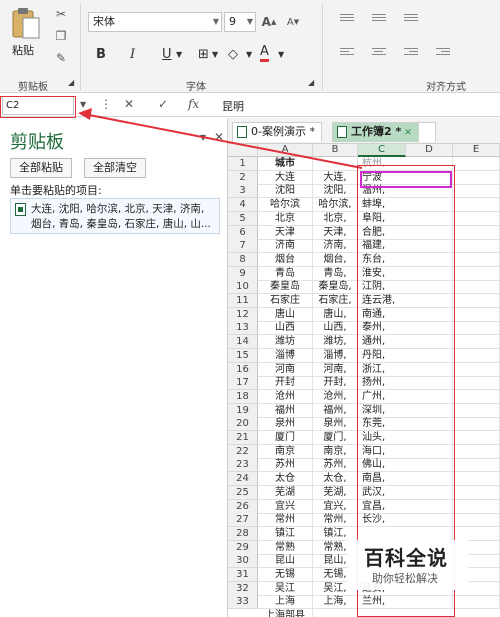 The width and height of the screenshot is (500, 617). Describe the element at coordinates (101, 54) in the screenshot. I see `bold-button: B` at that location.